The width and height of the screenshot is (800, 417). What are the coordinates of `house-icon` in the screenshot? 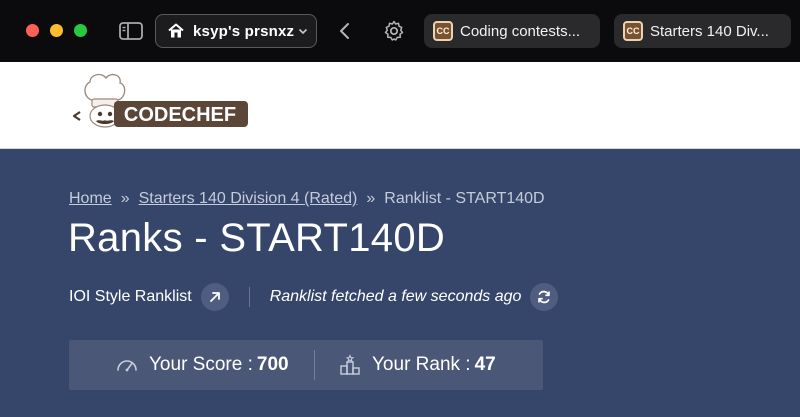 It's located at (176, 30).